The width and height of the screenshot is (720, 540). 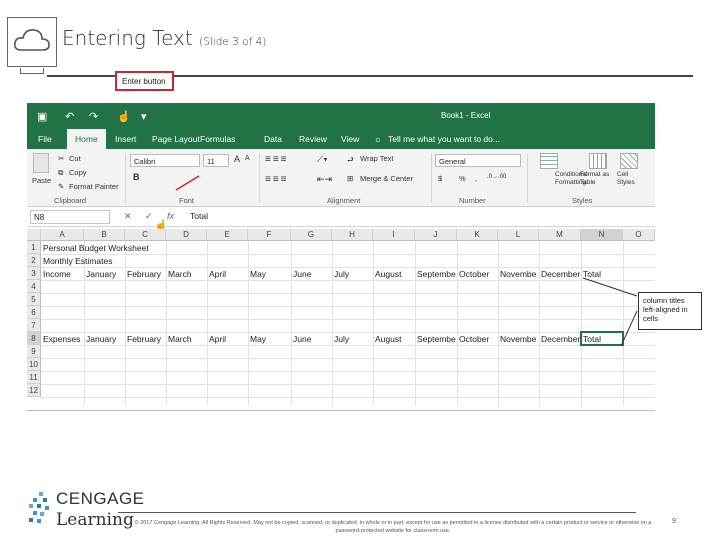 What do you see at coordinates (350, 139) in the screenshot?
I see `tab-view: View` at bounding box center [350, 139].